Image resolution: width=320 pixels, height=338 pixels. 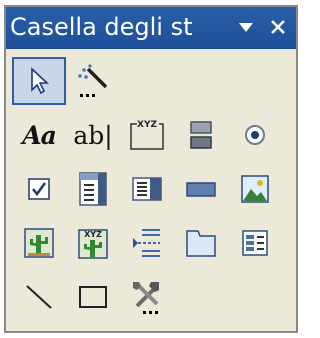 I want to click on tools-icon, so click(x=146, y=298).